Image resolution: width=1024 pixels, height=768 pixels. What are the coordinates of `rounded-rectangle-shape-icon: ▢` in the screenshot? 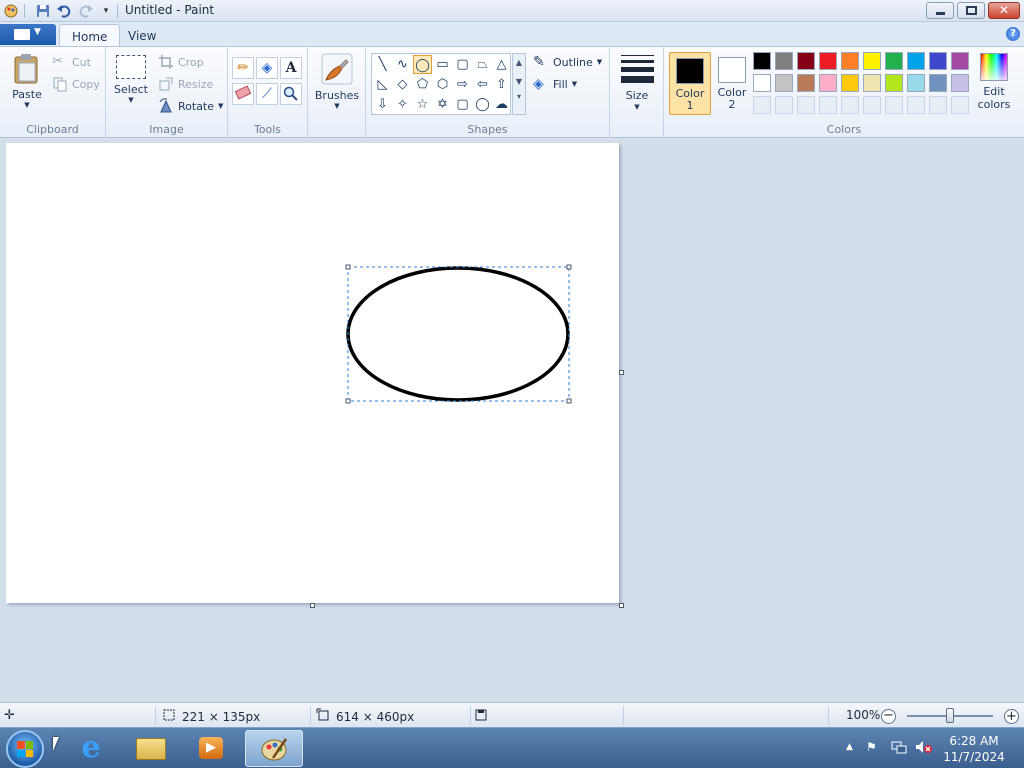 It's located at (462, 64).